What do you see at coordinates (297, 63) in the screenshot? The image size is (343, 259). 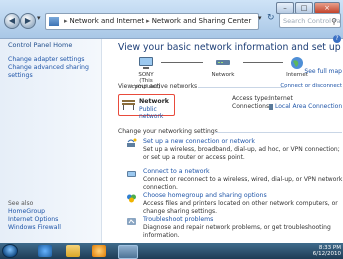 I see `globe-icon` at bounding box center [297, 63].